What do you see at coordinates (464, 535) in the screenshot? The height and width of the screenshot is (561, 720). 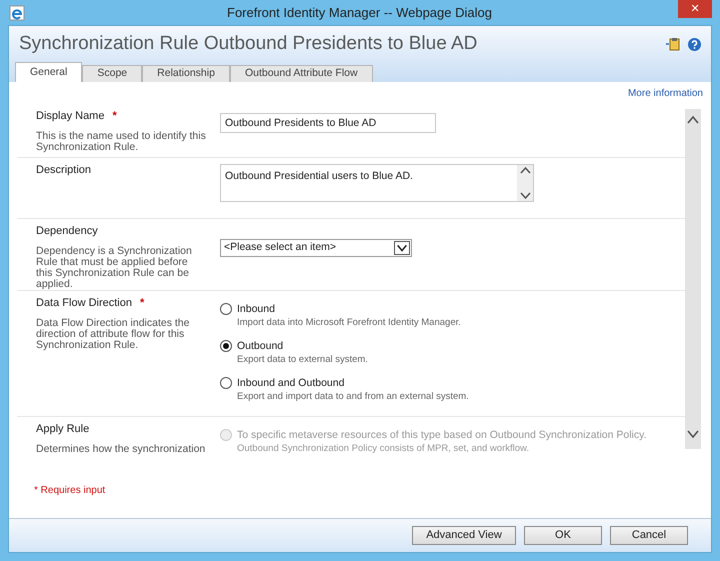 I see `dialog-button: Advanced View` at bounding box center [464, 535].